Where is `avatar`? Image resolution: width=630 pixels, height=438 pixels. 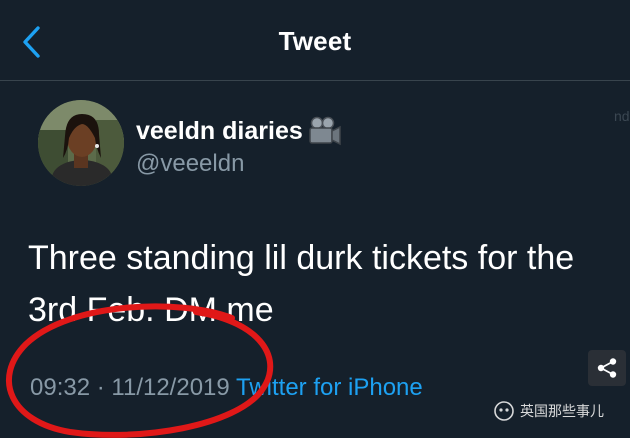
avatar is located at coordinates (81, 143).